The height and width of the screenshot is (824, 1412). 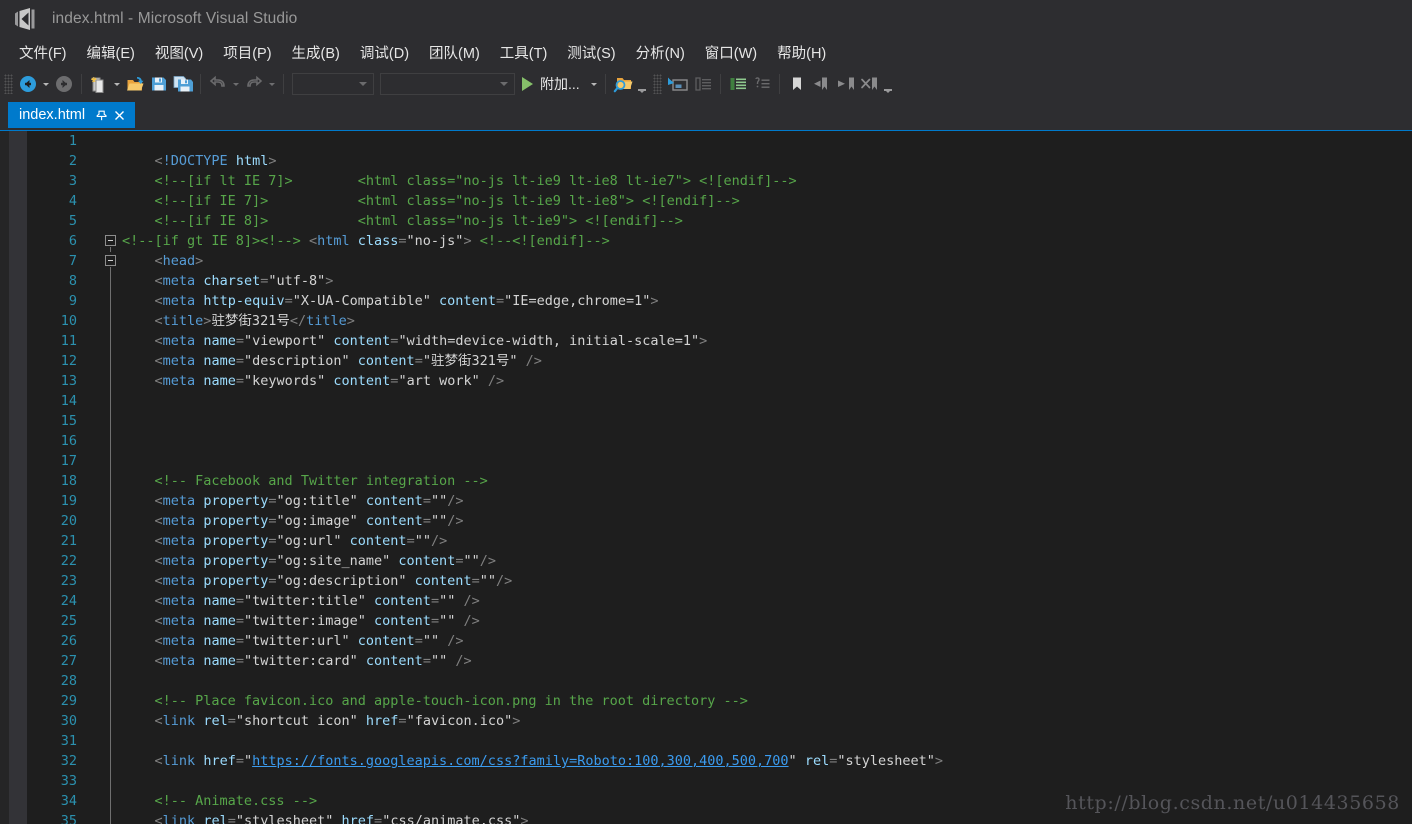 What do you see at coordinates (719, 161) in the screenshot?
I see `code-line: 2 <!DOCTYPE html>` at bounding box center [719, 161].